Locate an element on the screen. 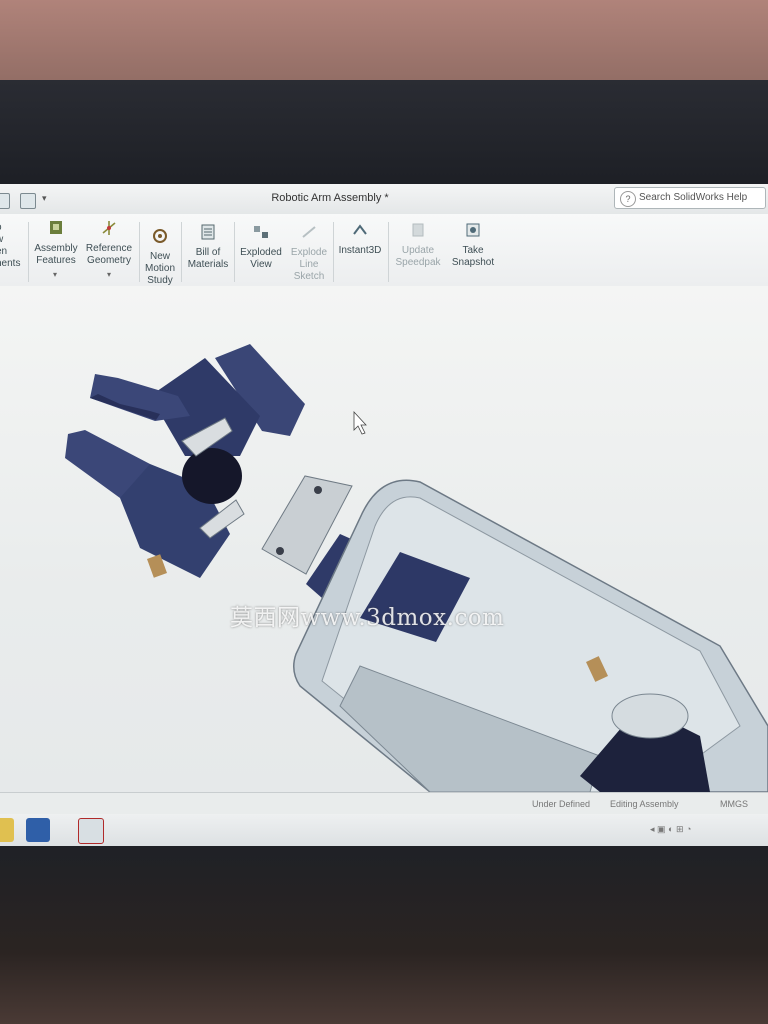  button-label: Sketch is located at coordinates (309, 276).